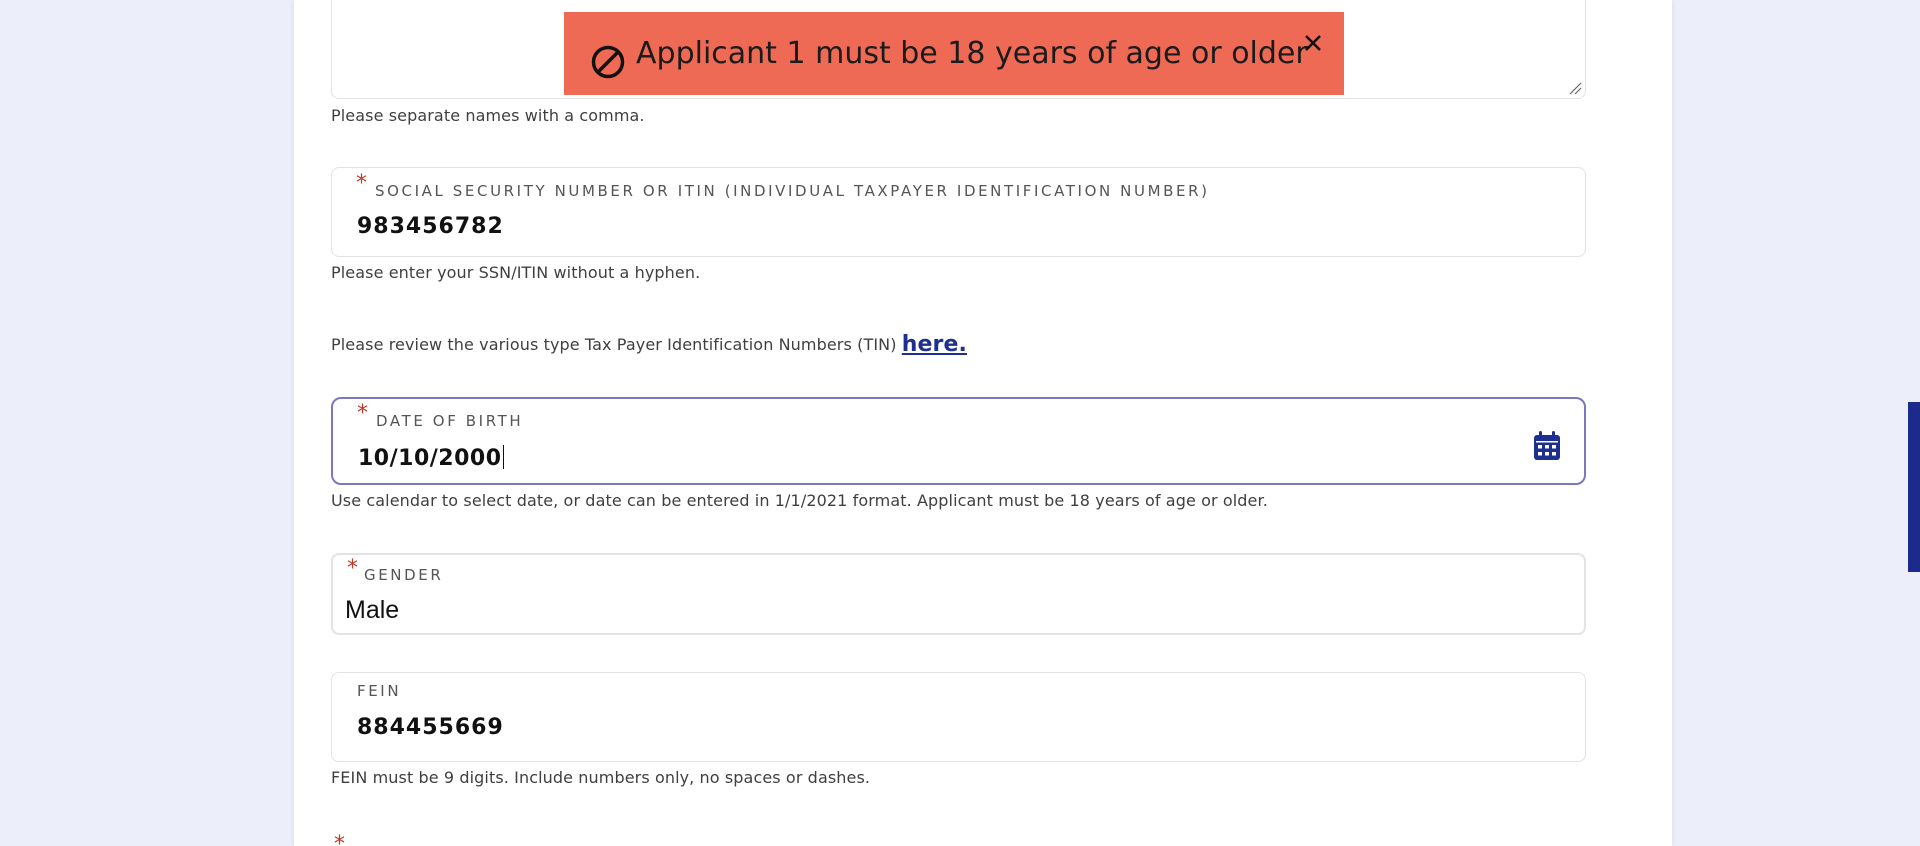 Image resolution: width=1920 pixels, height=846 pixels. What do you see at coordinates (1575, 88) in the screenshot?
I see `resize-handle-icon` at bounding box center [1575, 88].